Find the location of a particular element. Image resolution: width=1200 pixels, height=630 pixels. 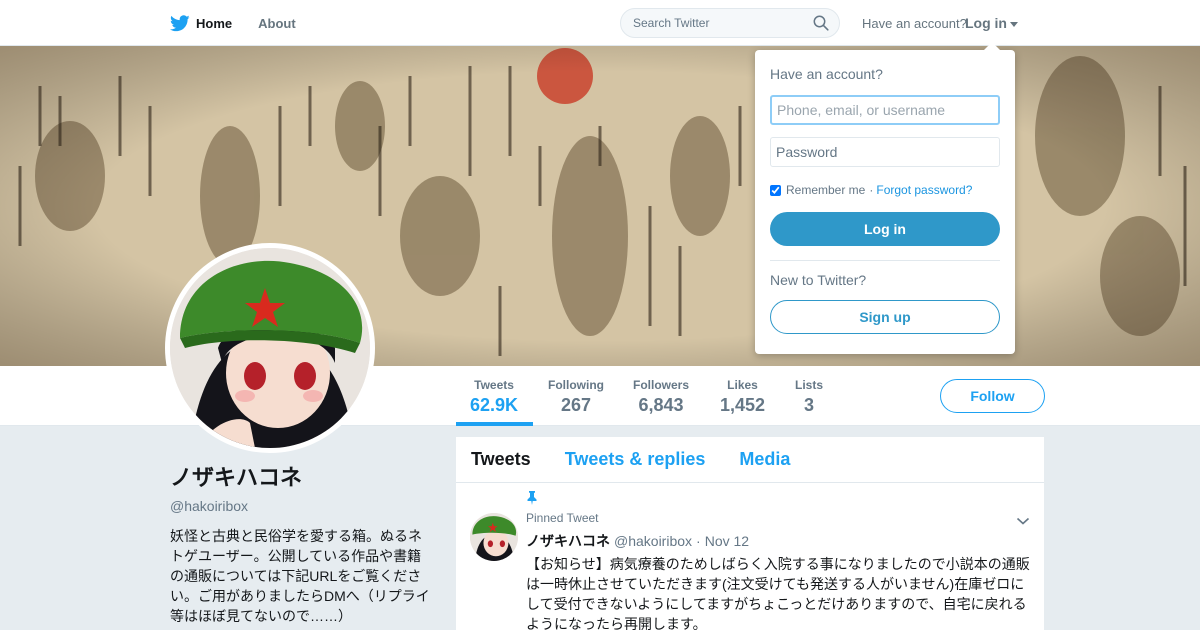

stat-value: 62.9K is located at coordinates (494, 405).